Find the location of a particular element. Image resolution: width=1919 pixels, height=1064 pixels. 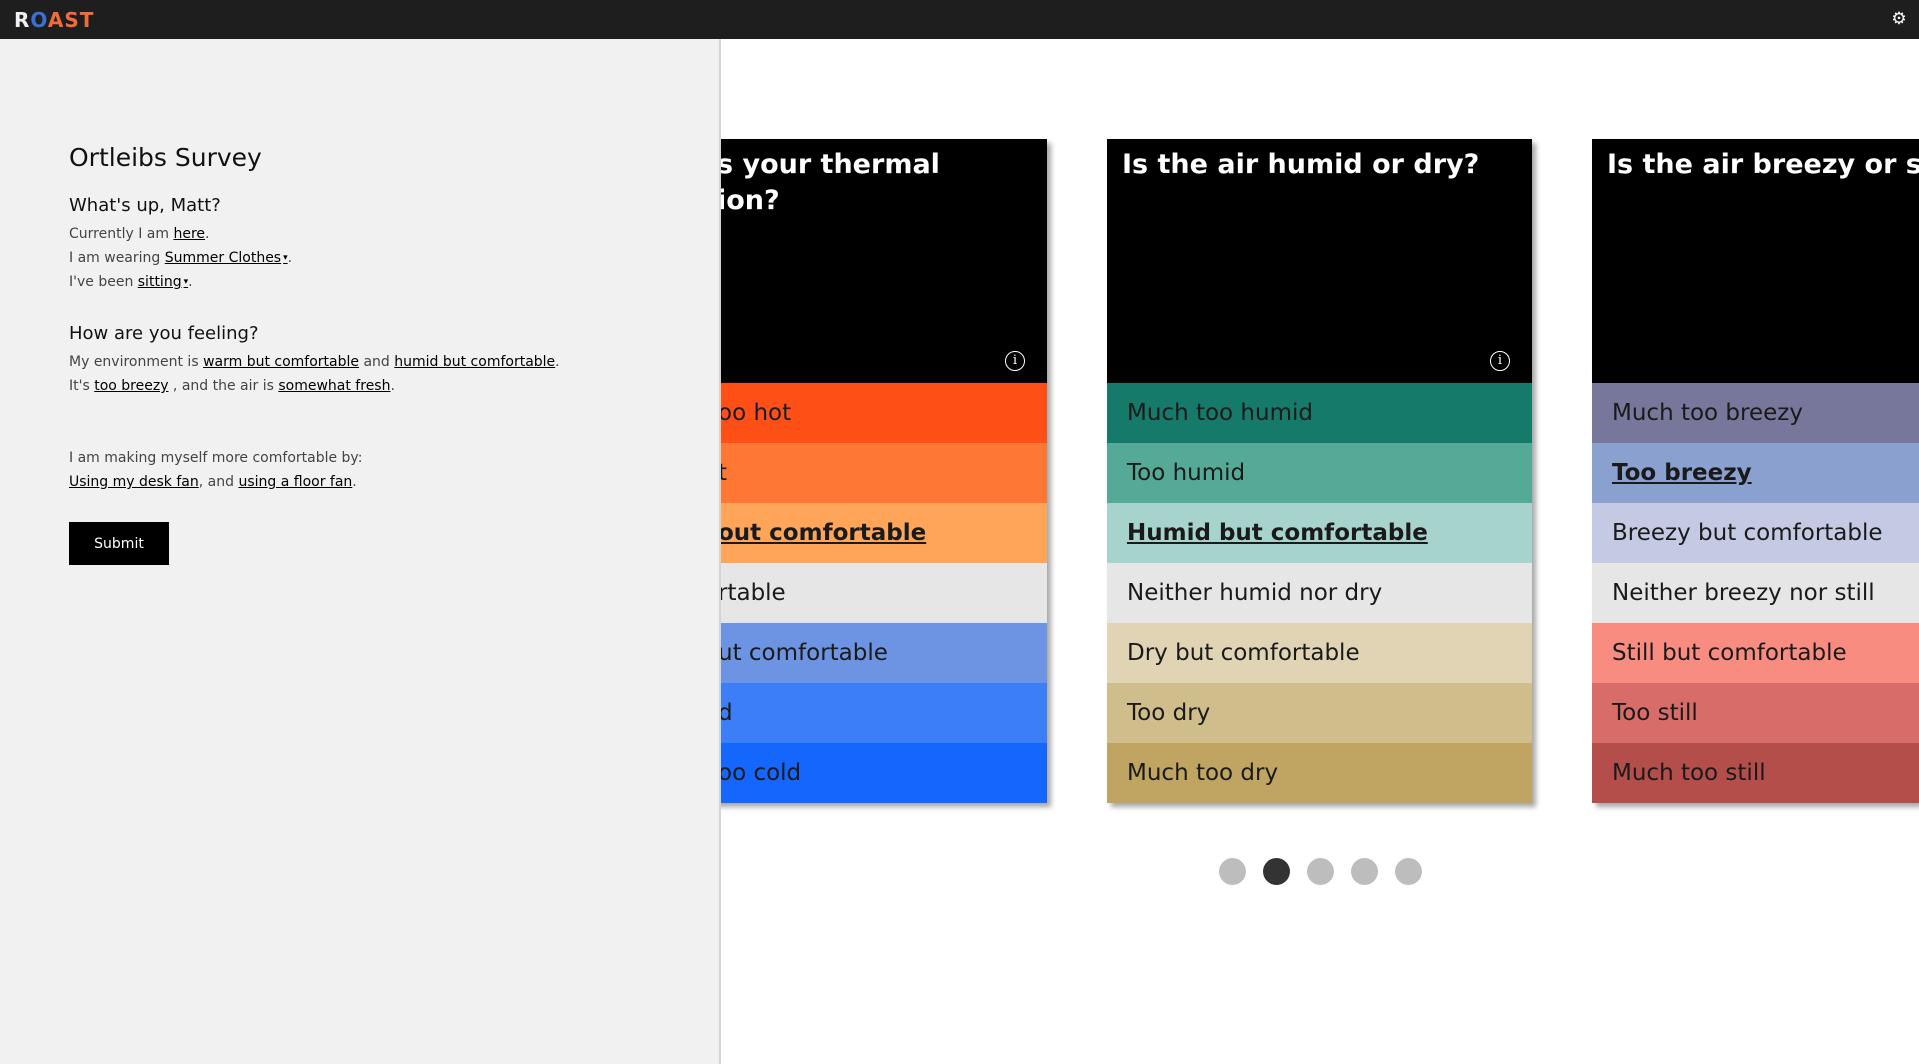

desk-fan-link: Using my desk fan is located at coordinates (134, 482).